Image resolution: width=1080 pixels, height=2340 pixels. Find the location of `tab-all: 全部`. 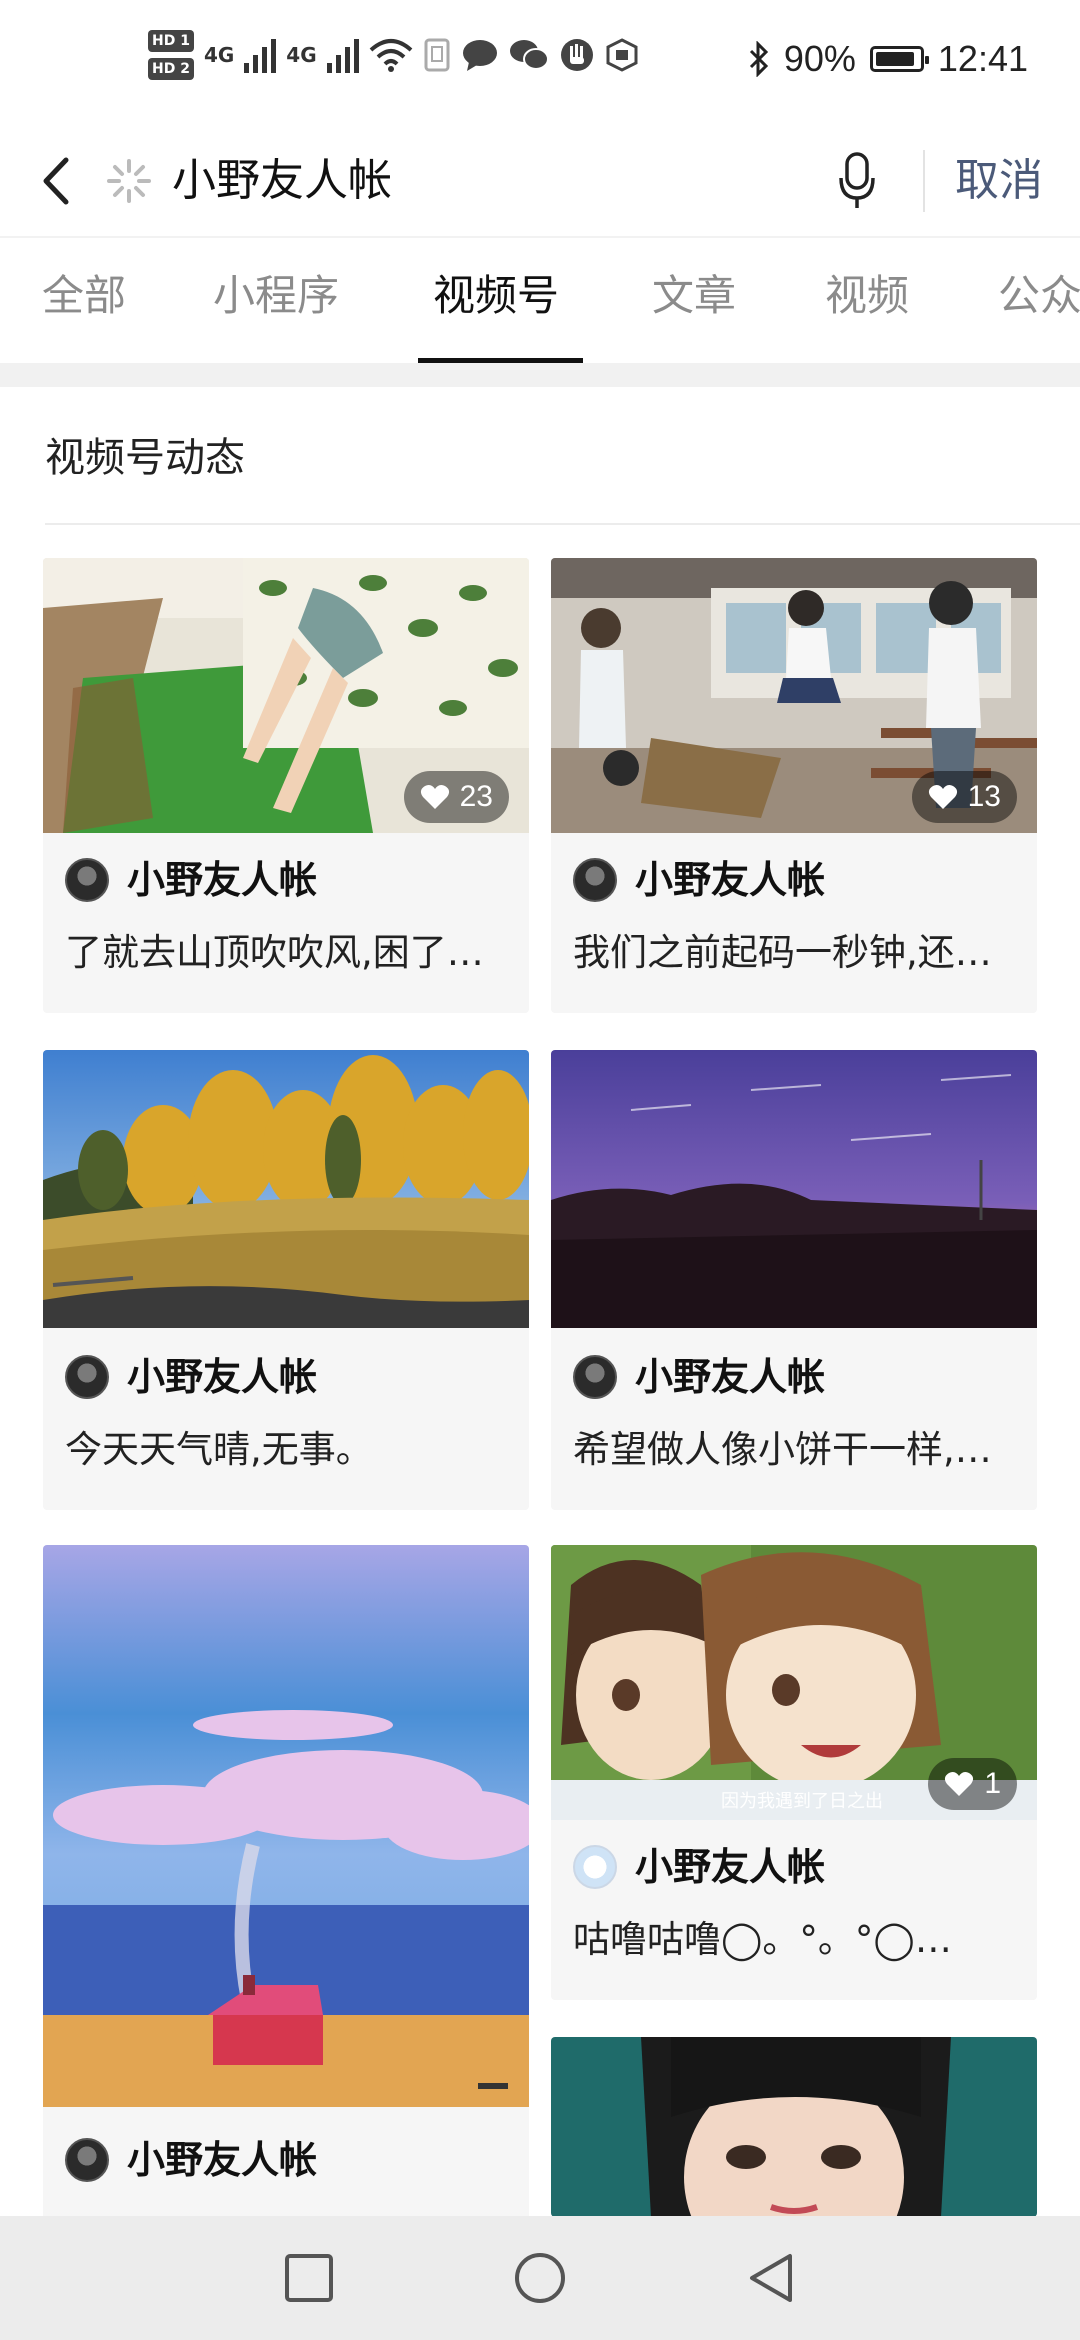

tab-all: 全部 is located at coordinates (84, 296).